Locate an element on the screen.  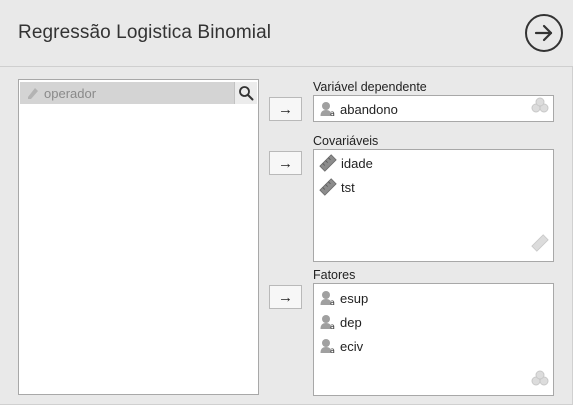
source-item-operador: operador is located at coordinates (138, 93).